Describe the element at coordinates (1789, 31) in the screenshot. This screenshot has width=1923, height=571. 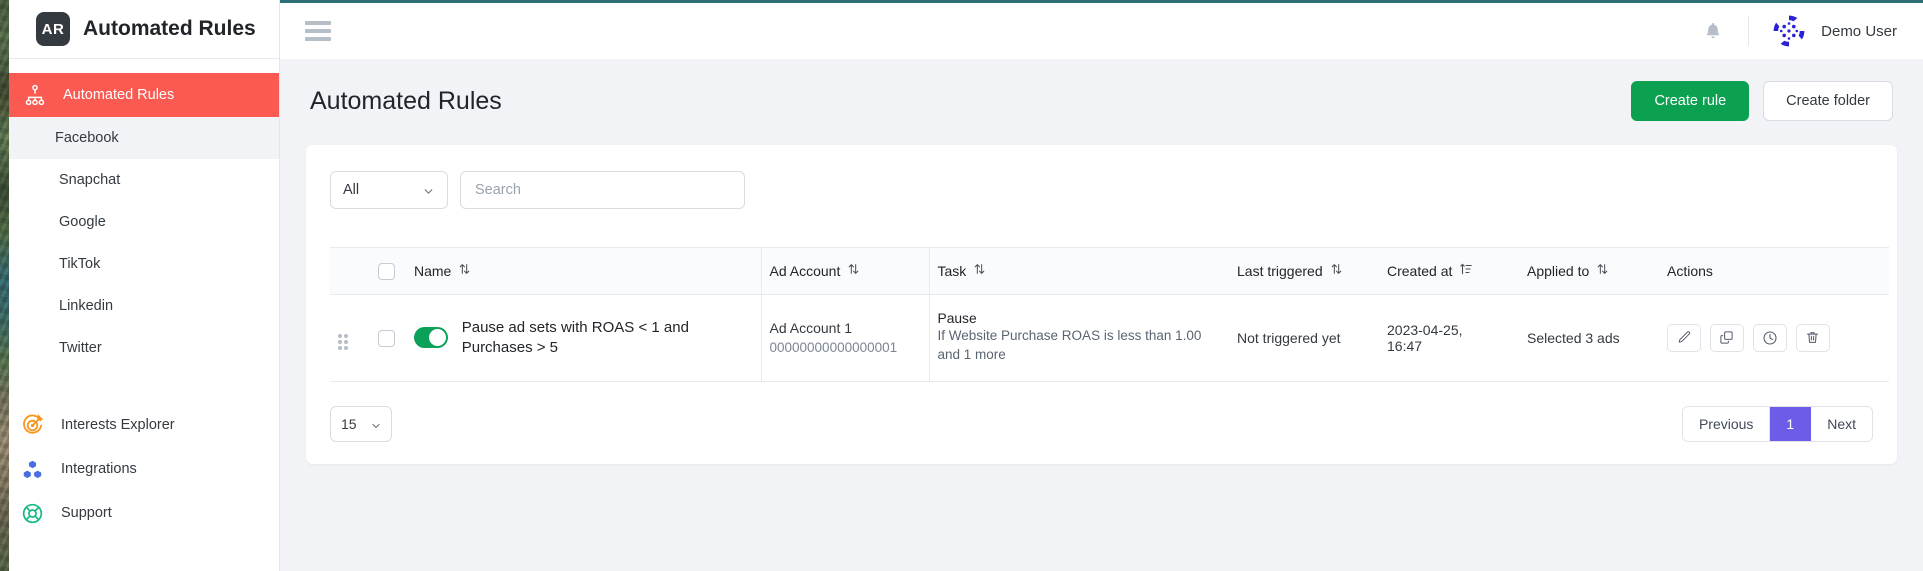
I see `avatar` at that location.